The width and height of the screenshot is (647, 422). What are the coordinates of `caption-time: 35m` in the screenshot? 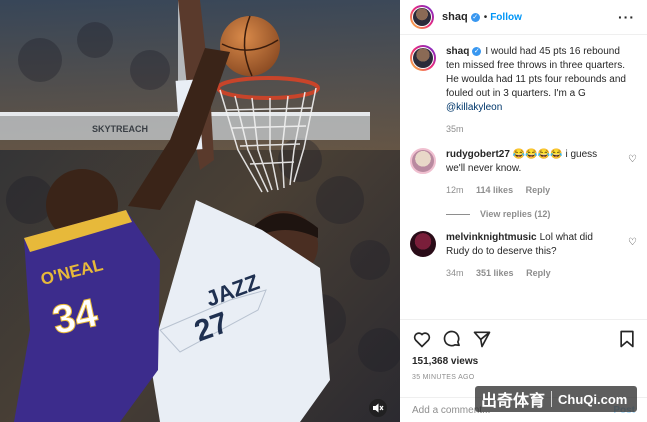 It's located at (455, 129).